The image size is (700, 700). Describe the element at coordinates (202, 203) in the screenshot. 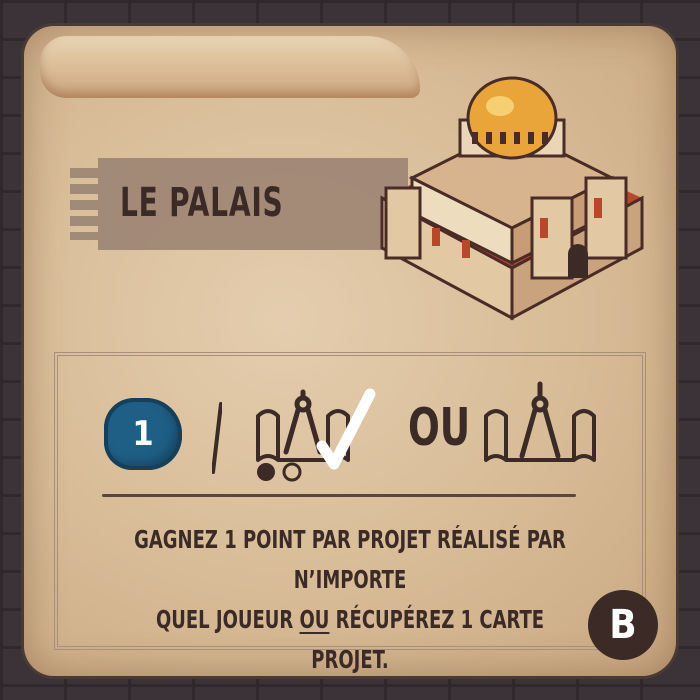

I see `card-title: LE PALAIS` at that location.